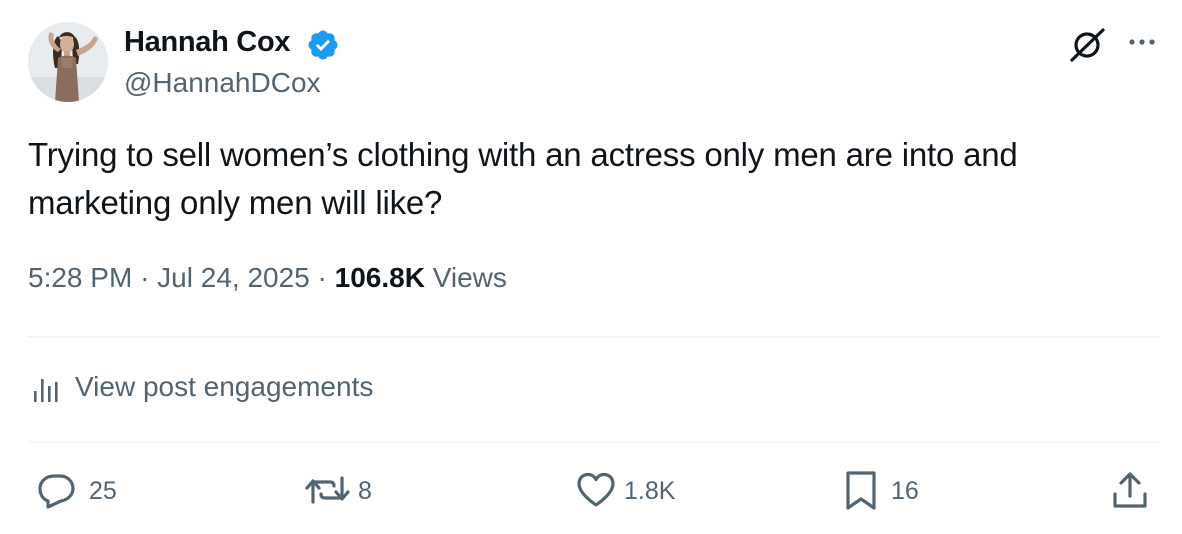  Describe the element at coordinates (365, 491) in the screenshot. I see `repost-count: 8` at that location.